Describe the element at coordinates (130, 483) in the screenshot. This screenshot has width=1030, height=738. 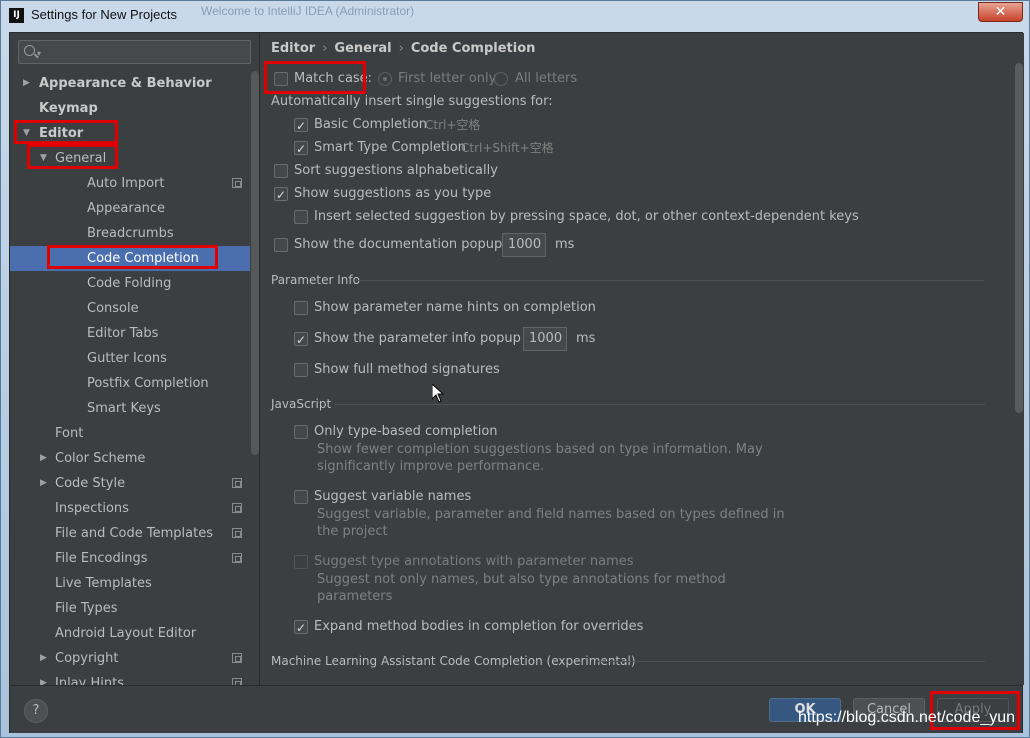
I see `sidebar-item-code-style: ▶ Code Style` at that location.